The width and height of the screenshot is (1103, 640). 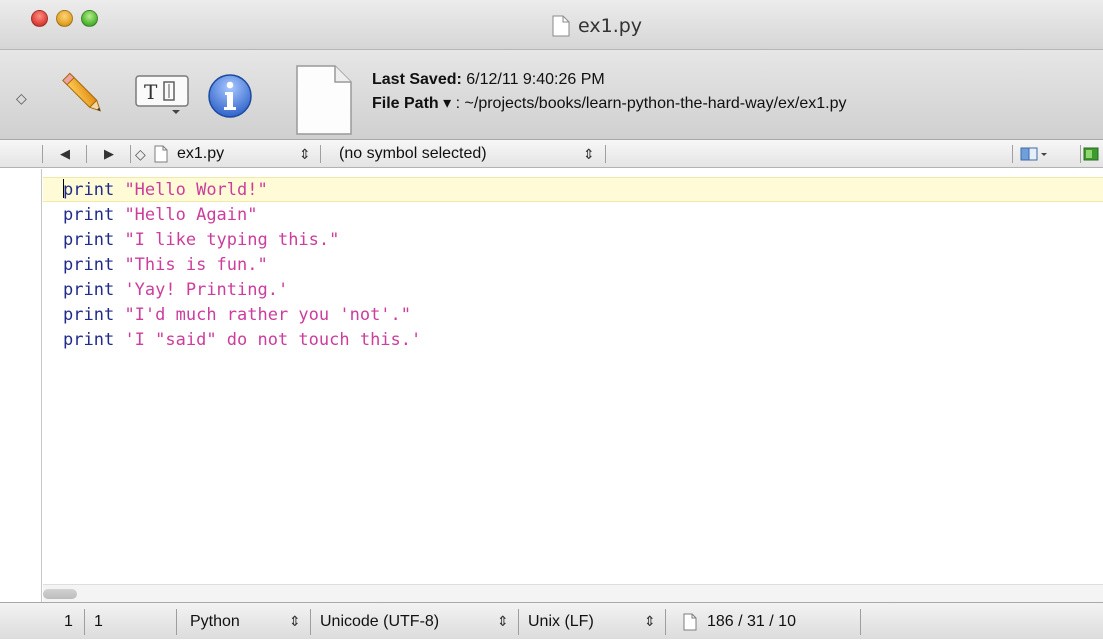 What do you see at coordinates (268, 315) in the screenshot?
I see `code-string: "I'd much rather you 'not'."` at bounding box center [268, 315].